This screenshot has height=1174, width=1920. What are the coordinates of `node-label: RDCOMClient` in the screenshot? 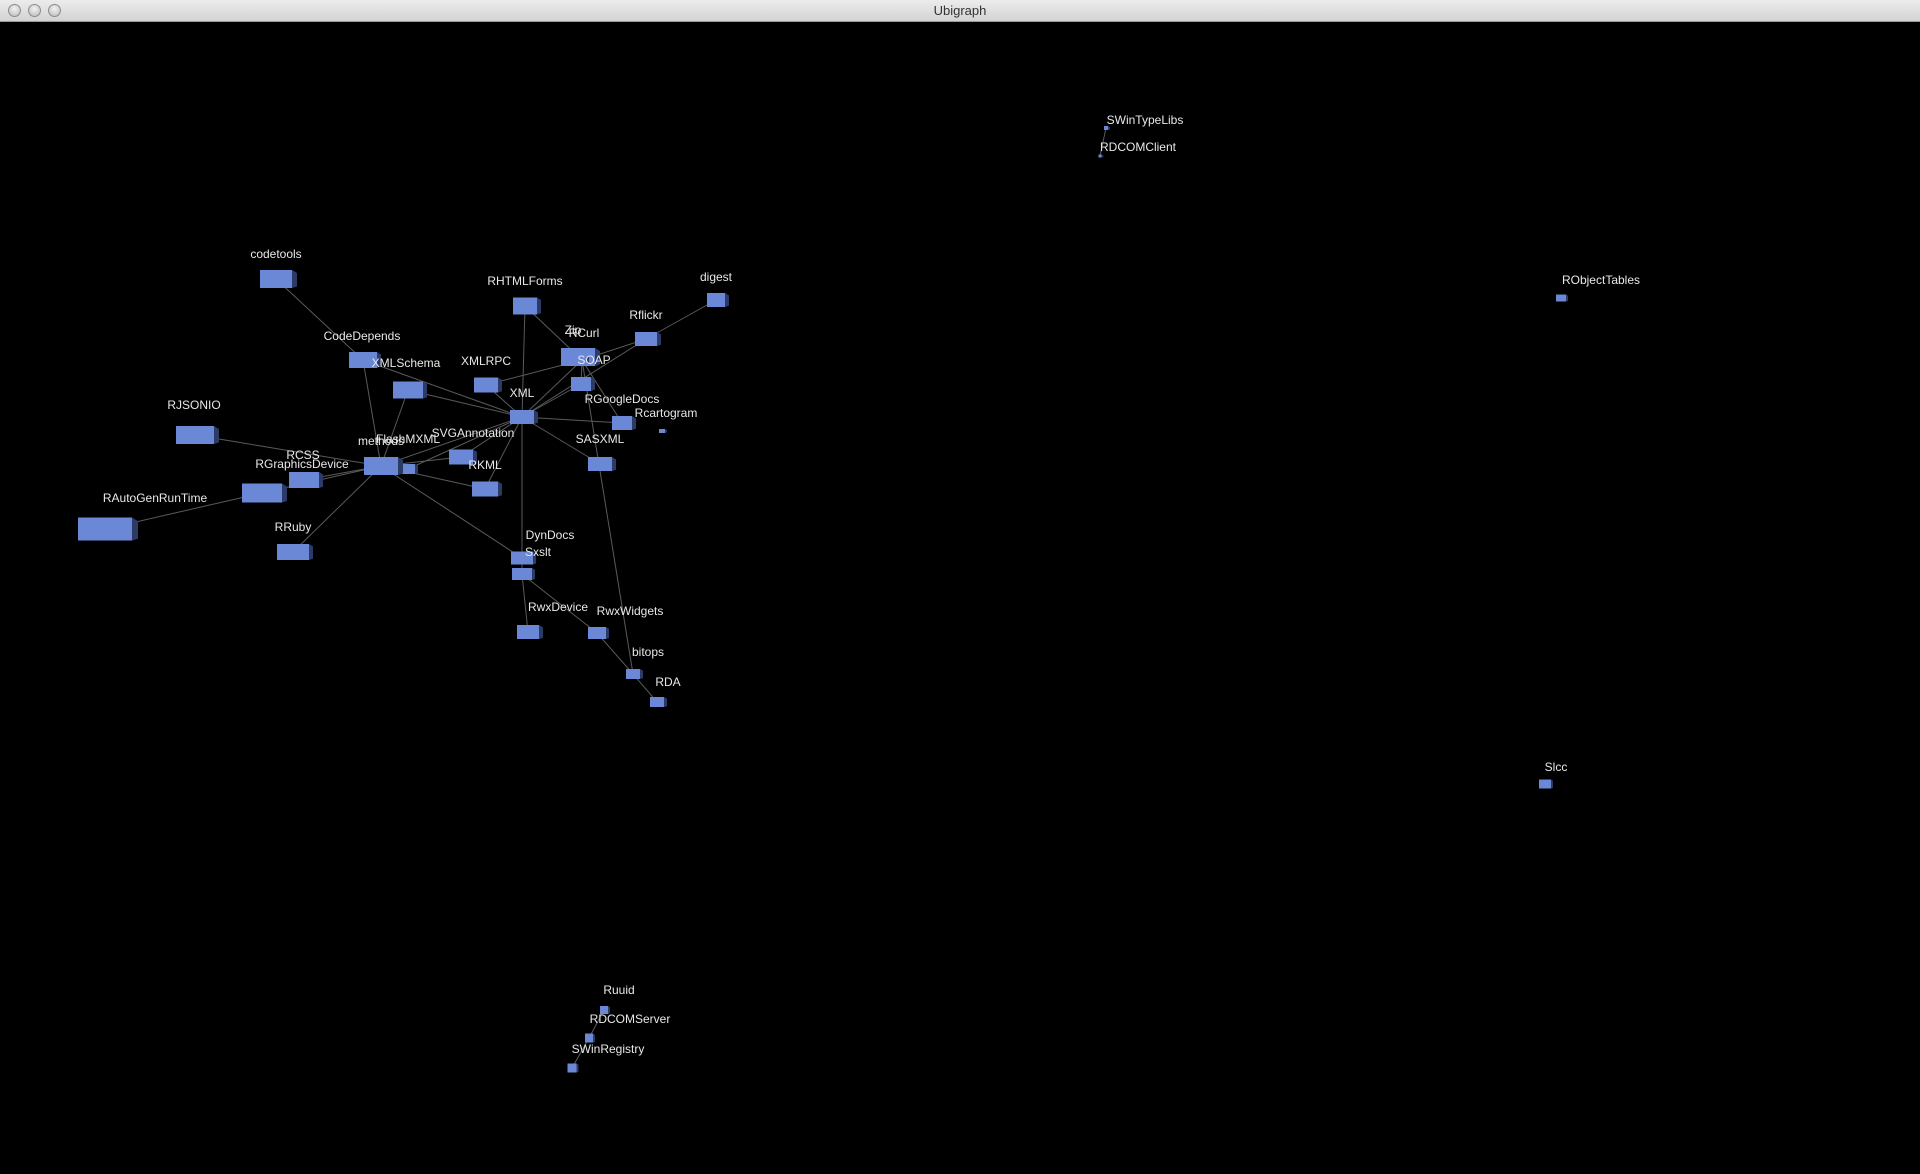 It's located at (1138, 147).